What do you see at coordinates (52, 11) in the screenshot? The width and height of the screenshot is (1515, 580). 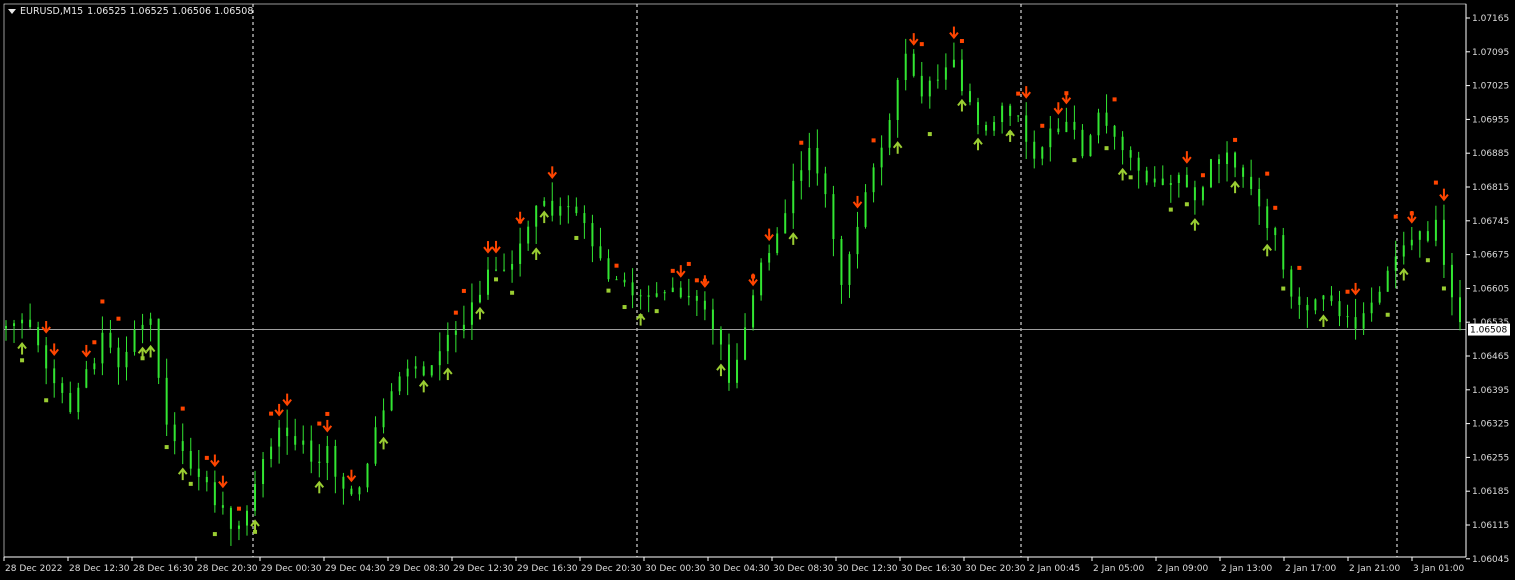 I see `symbol-label: EURUSD,M15` at bounding box center [52, 11].